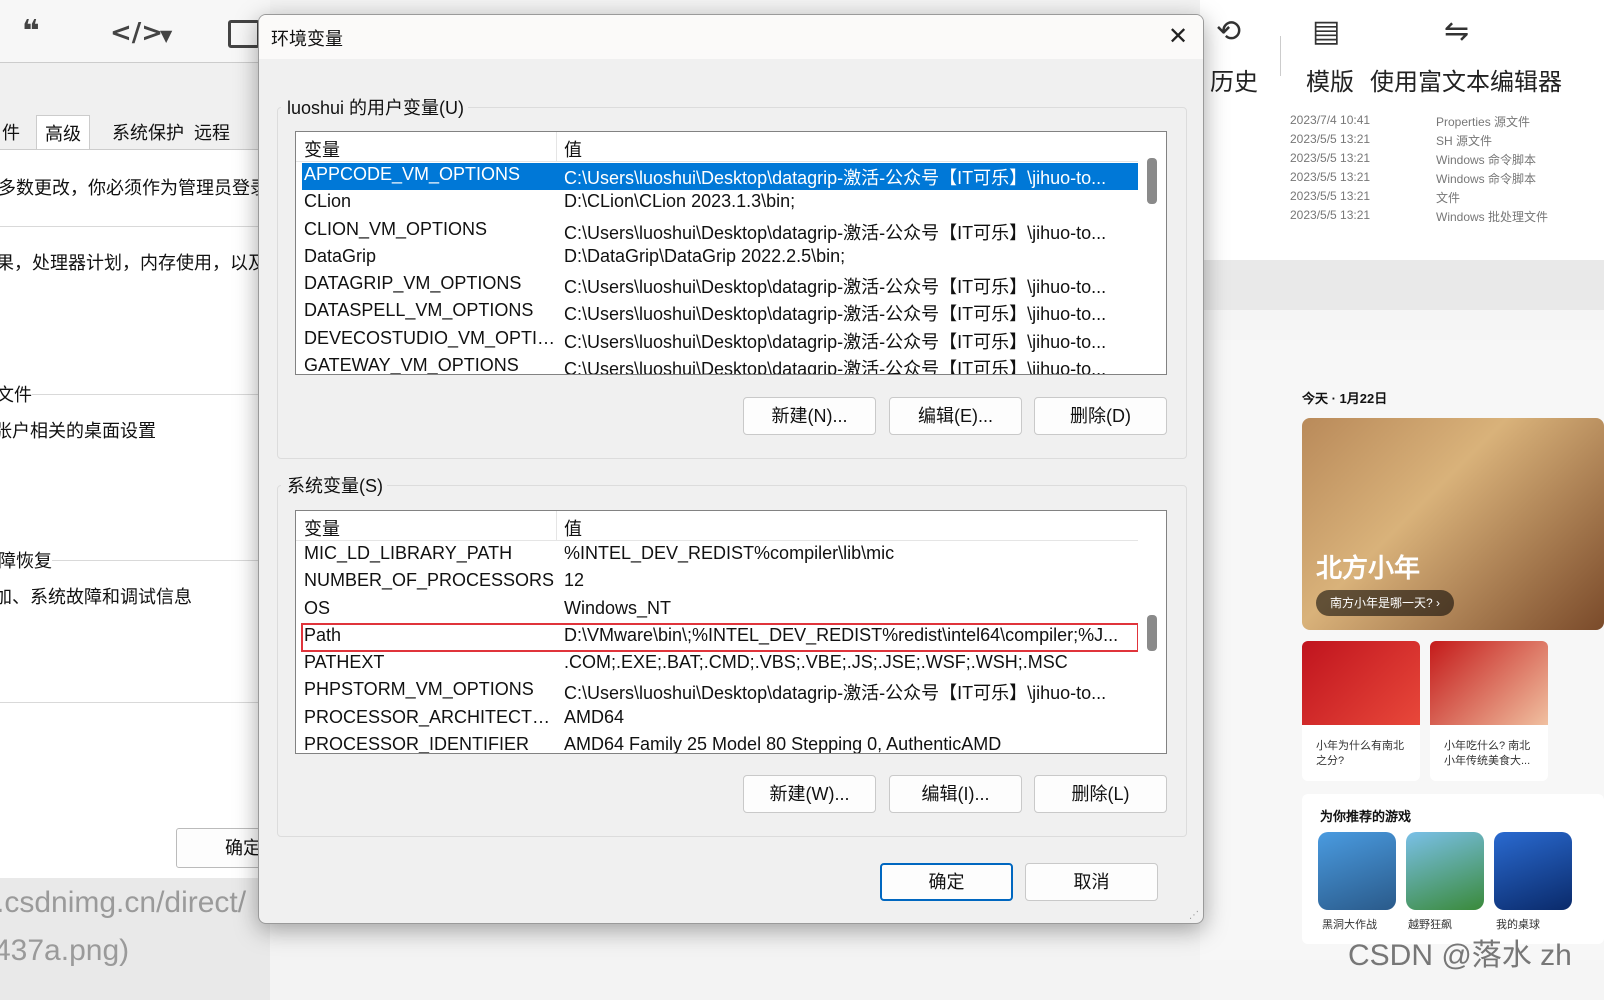  Describe the element at coordinates (135, 623) in the screenshot. I see `startup-recovery-group: 障恢复 加、系统故障和调试信息` at that location.